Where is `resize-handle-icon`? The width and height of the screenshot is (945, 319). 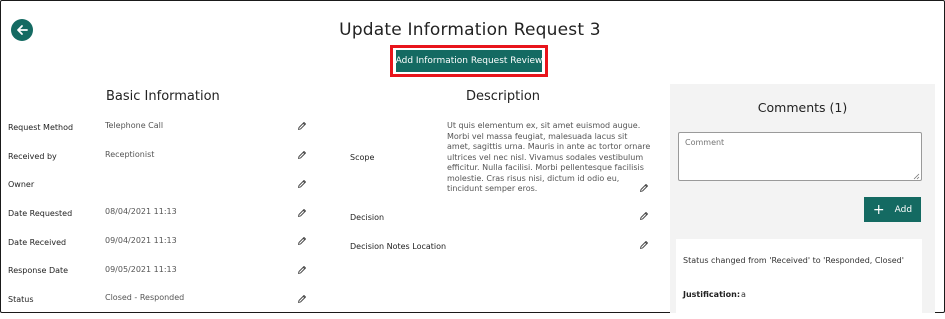 resize-handle-icon is located at coordinates (916, 176).